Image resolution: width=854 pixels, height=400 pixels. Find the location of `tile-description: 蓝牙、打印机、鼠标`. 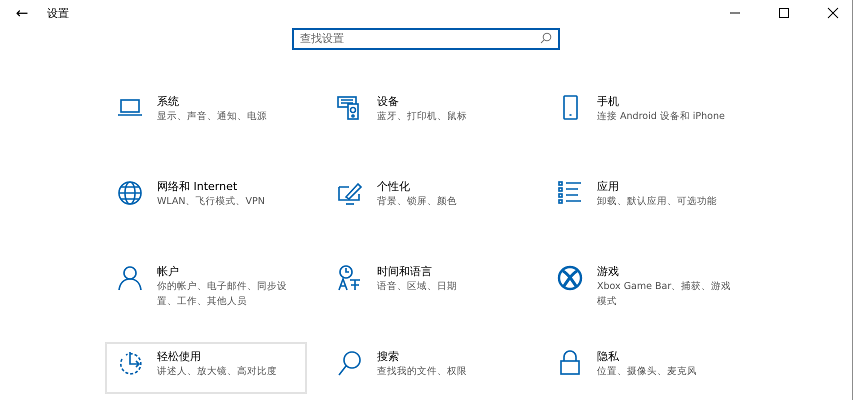

tile-description: 蓝牙、打印机、鼠标 is located at coordinates (422, 117).